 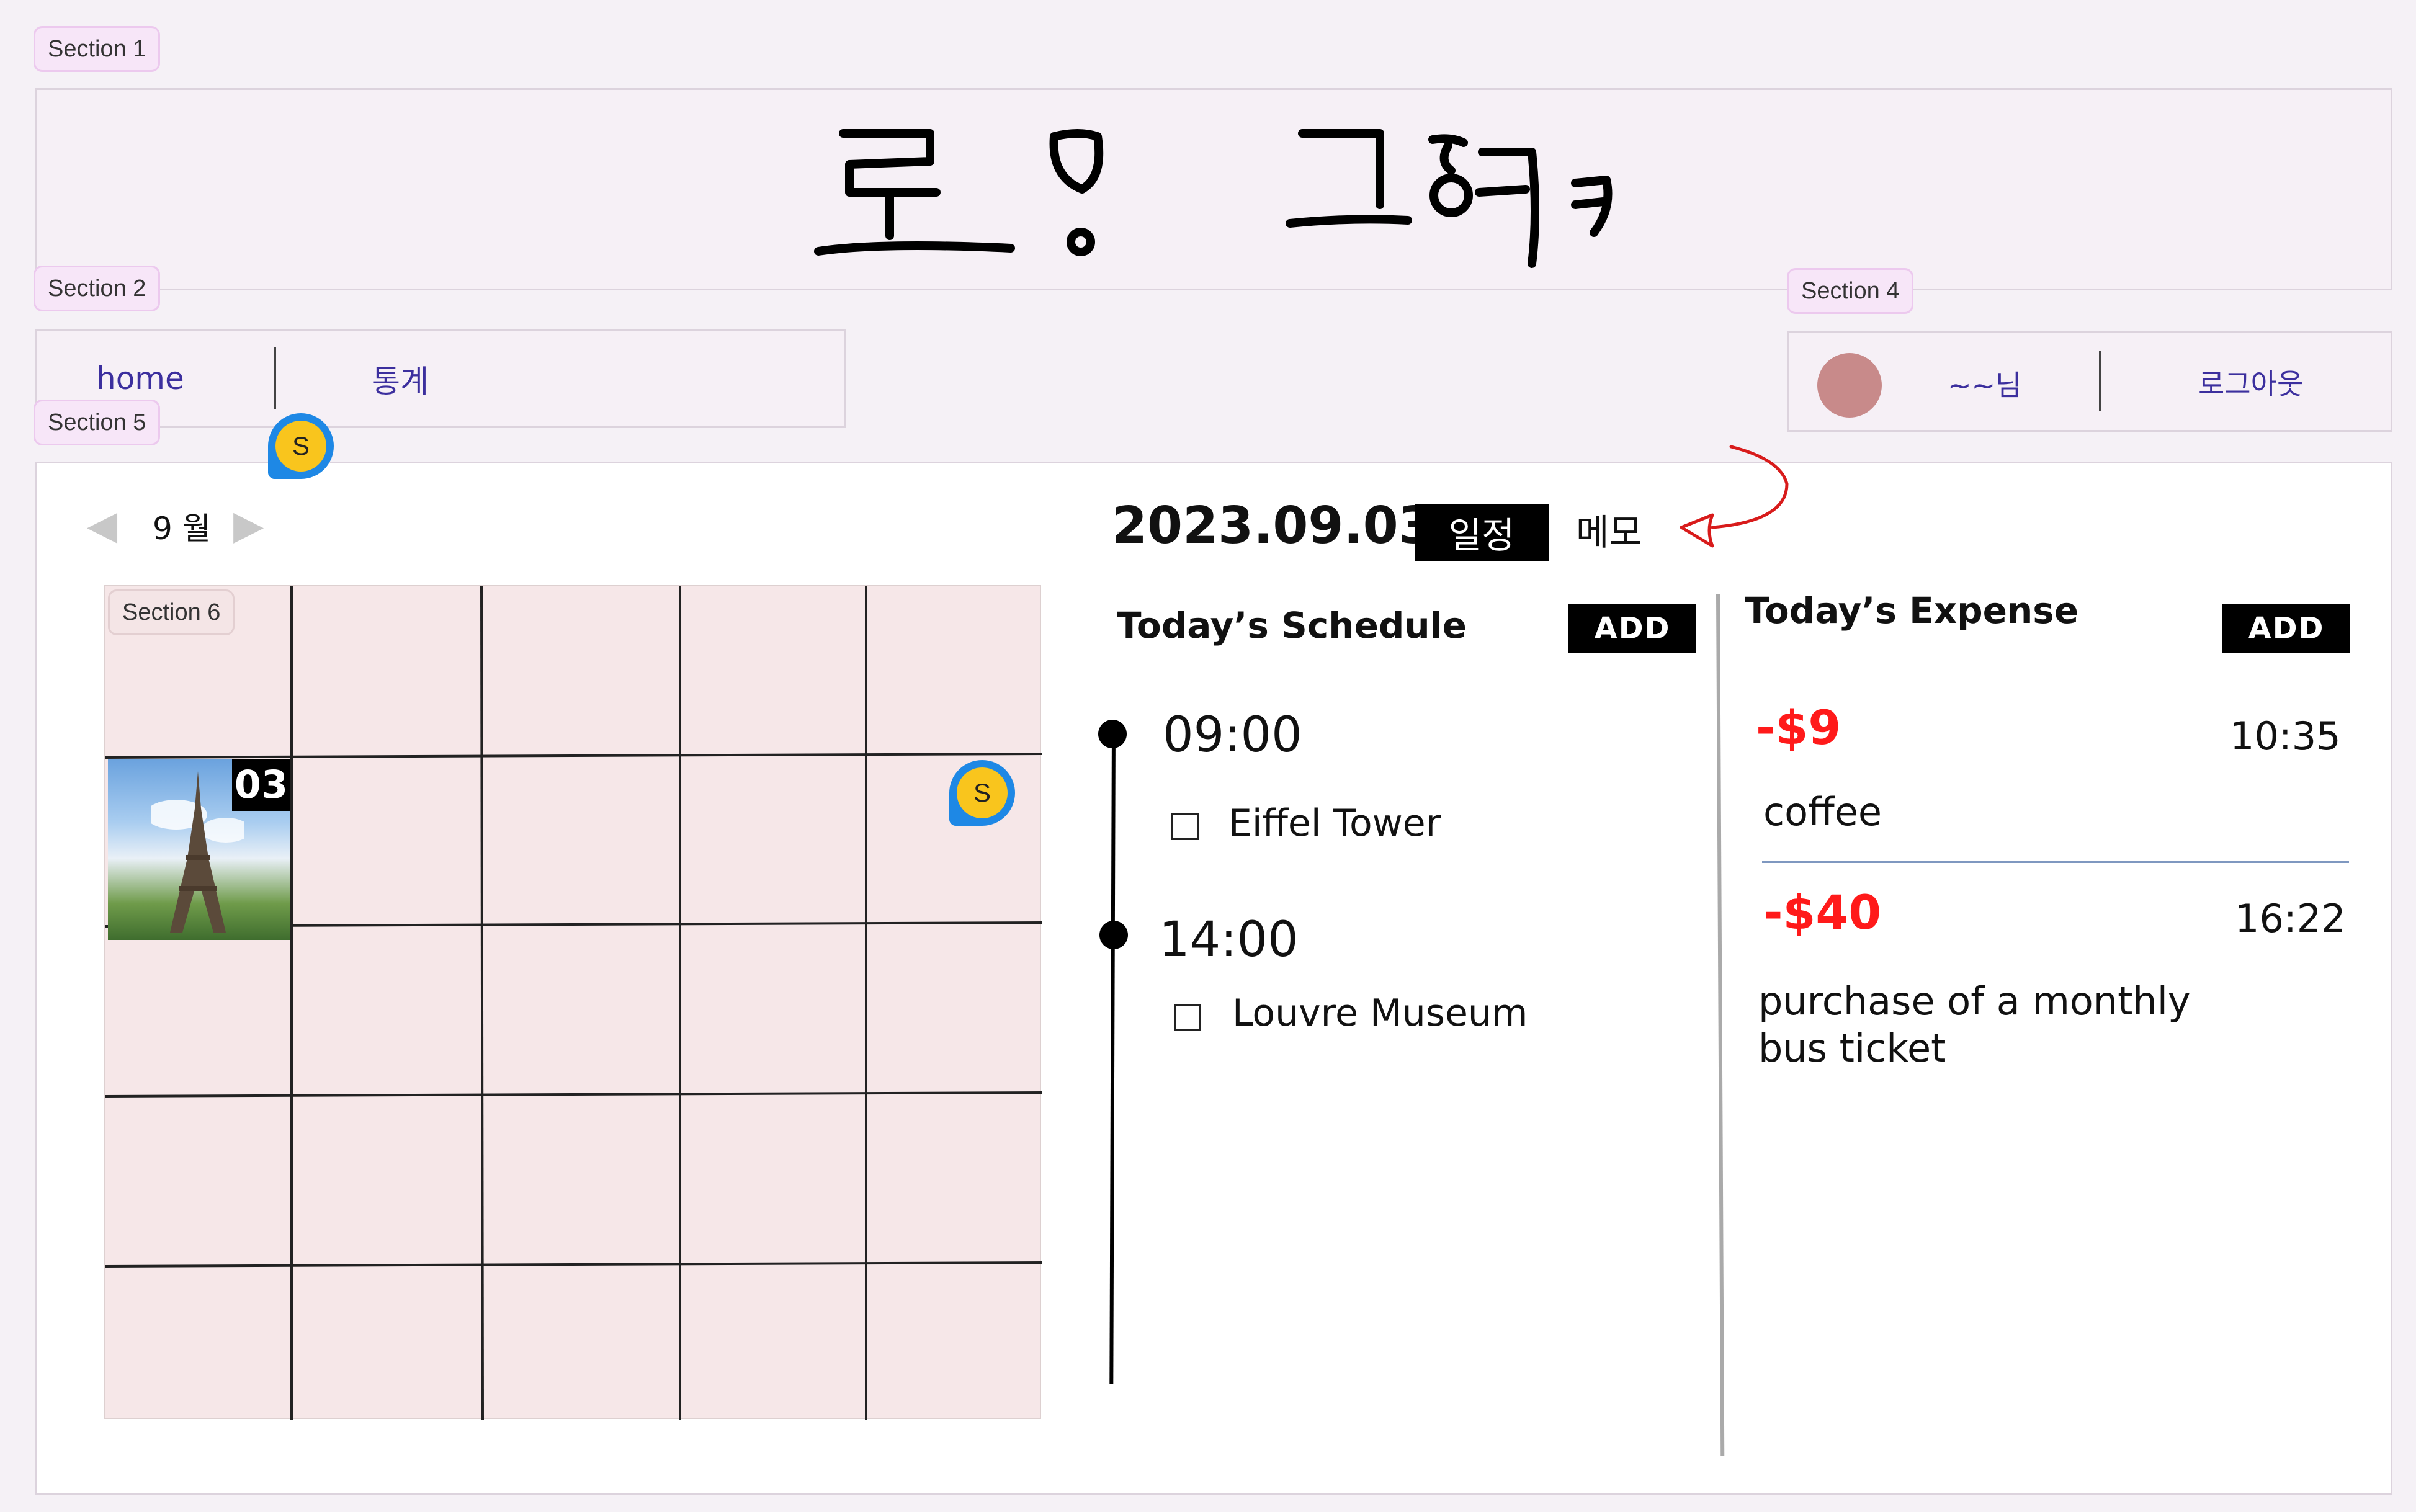 What do you see at coordinates (1229, 940) in the screenshot?
I see `schedule-time-2: 14:00` at bounding box center [1229, 940].